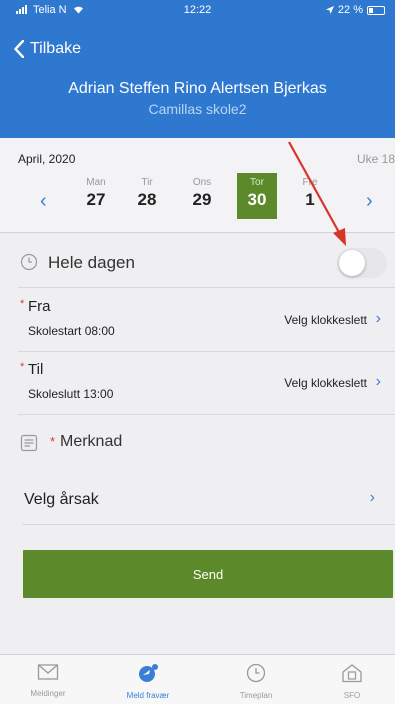 The image size is (395, 704). Describe the element at coordinates (352, 673) in the screenshot. I see `home-icon` at that location.